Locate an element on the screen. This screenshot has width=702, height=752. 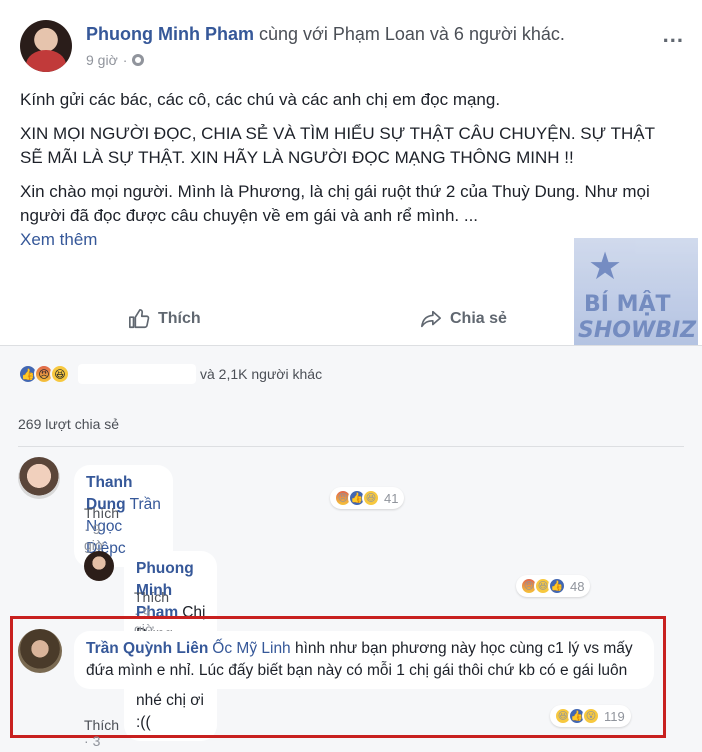
share-button: Chia sẻ is located at coordinates (463, 319).